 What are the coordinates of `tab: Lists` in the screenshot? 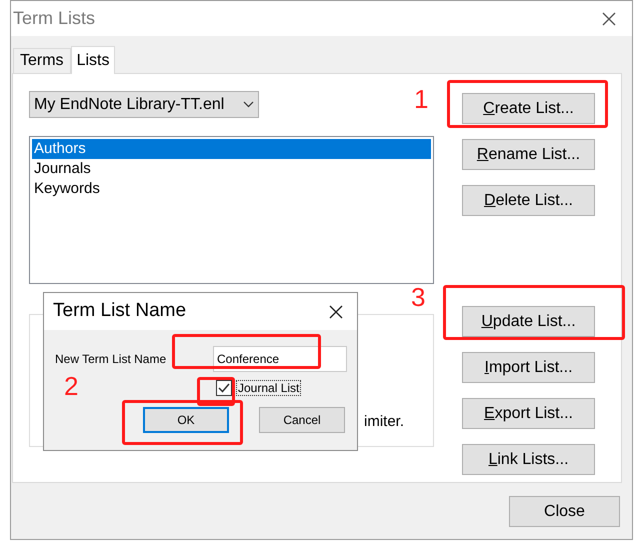 It's located at (93, 60).